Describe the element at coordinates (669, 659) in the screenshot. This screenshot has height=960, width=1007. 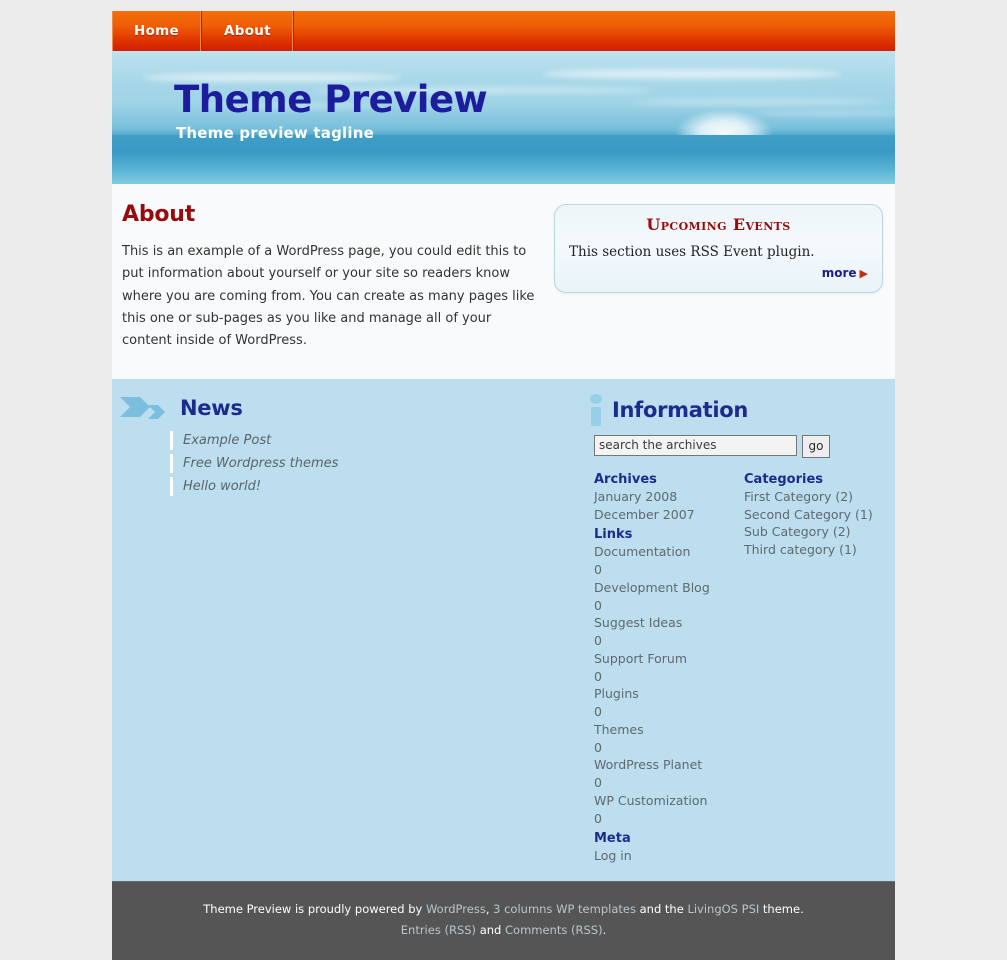
I see `list-item: Support Forum` at that location.